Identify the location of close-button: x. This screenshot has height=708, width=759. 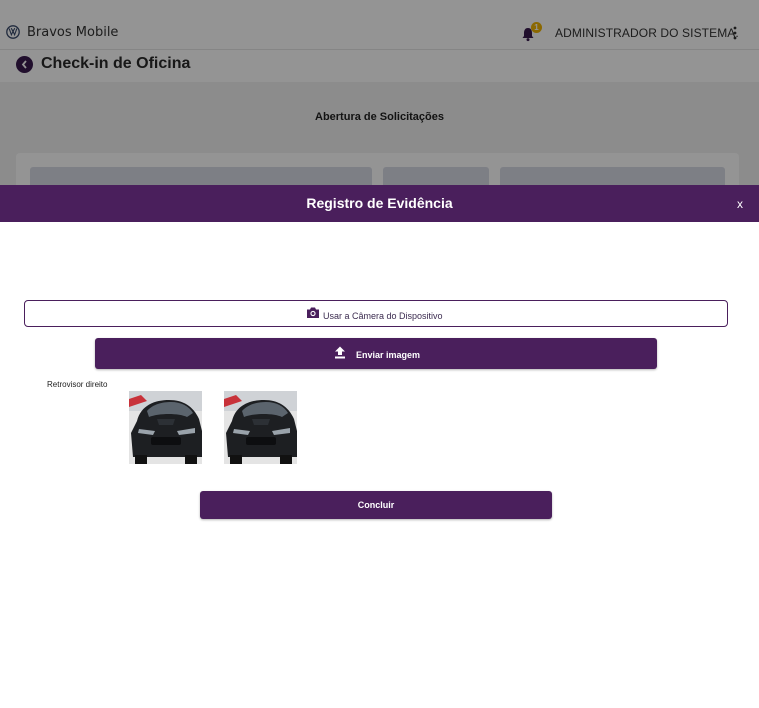
(740, 204).